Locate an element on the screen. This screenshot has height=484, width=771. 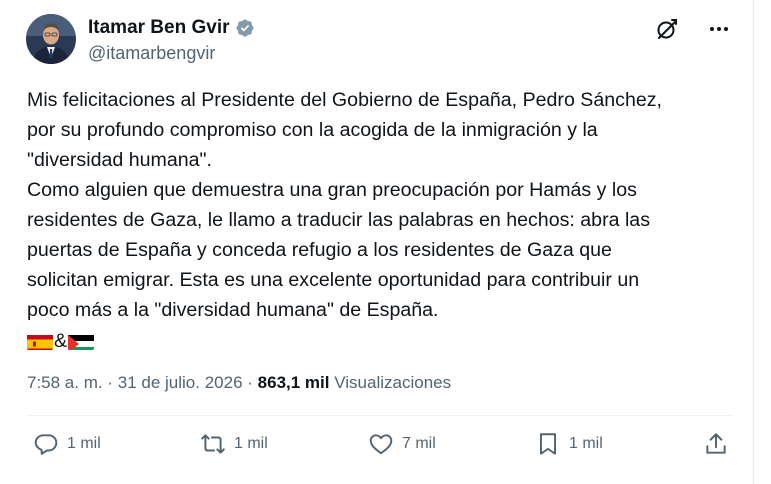
heart-icon is located at coordinates (381, 444).